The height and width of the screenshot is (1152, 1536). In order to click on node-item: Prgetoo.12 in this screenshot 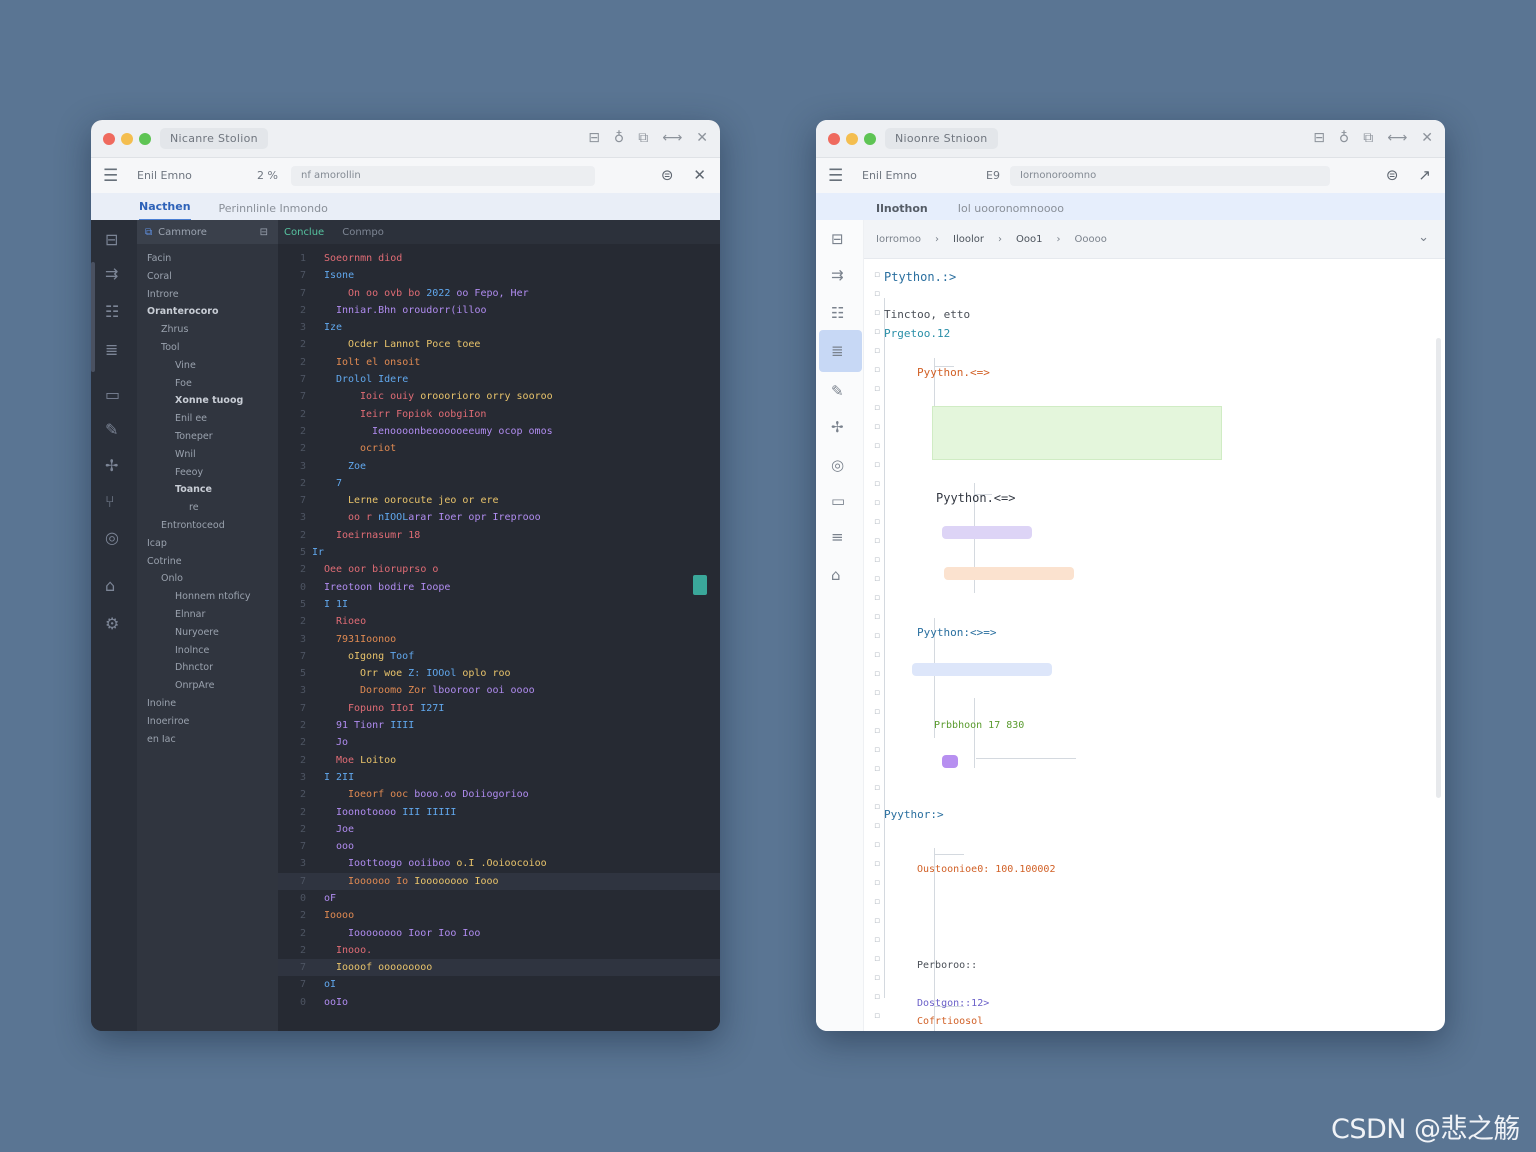, I will do `click(917, 333)`.